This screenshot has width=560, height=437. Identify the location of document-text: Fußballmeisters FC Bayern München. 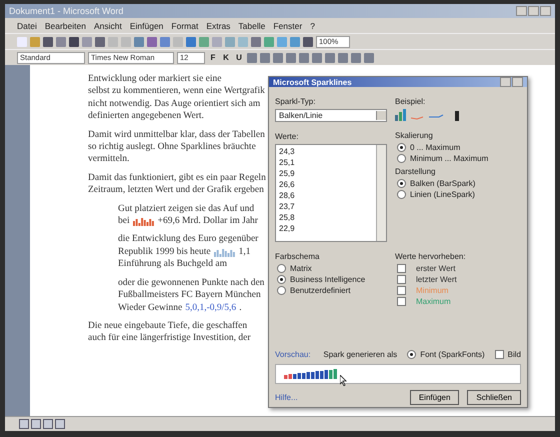
(189, 295).